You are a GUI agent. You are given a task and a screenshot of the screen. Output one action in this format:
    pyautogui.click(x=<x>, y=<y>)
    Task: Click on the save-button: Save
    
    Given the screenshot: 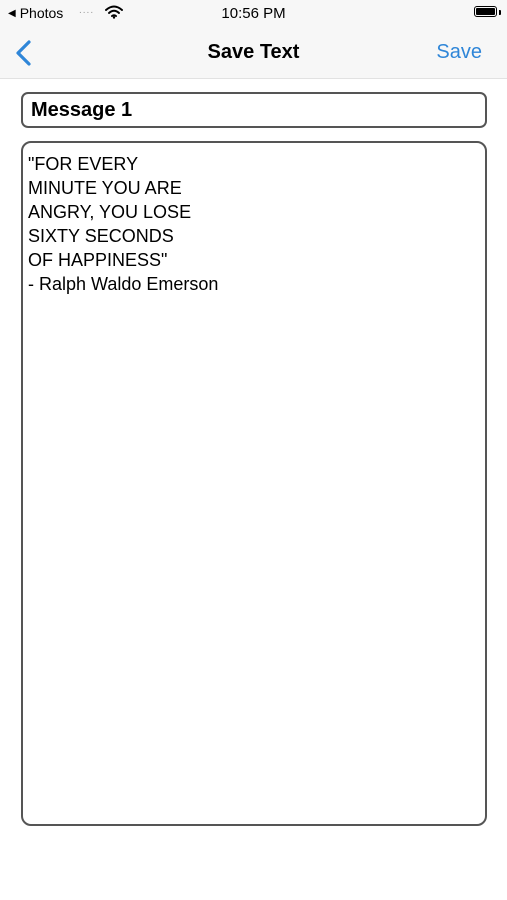 What is the action you would take?
    pyautogui.click(x=459, y=52)
    